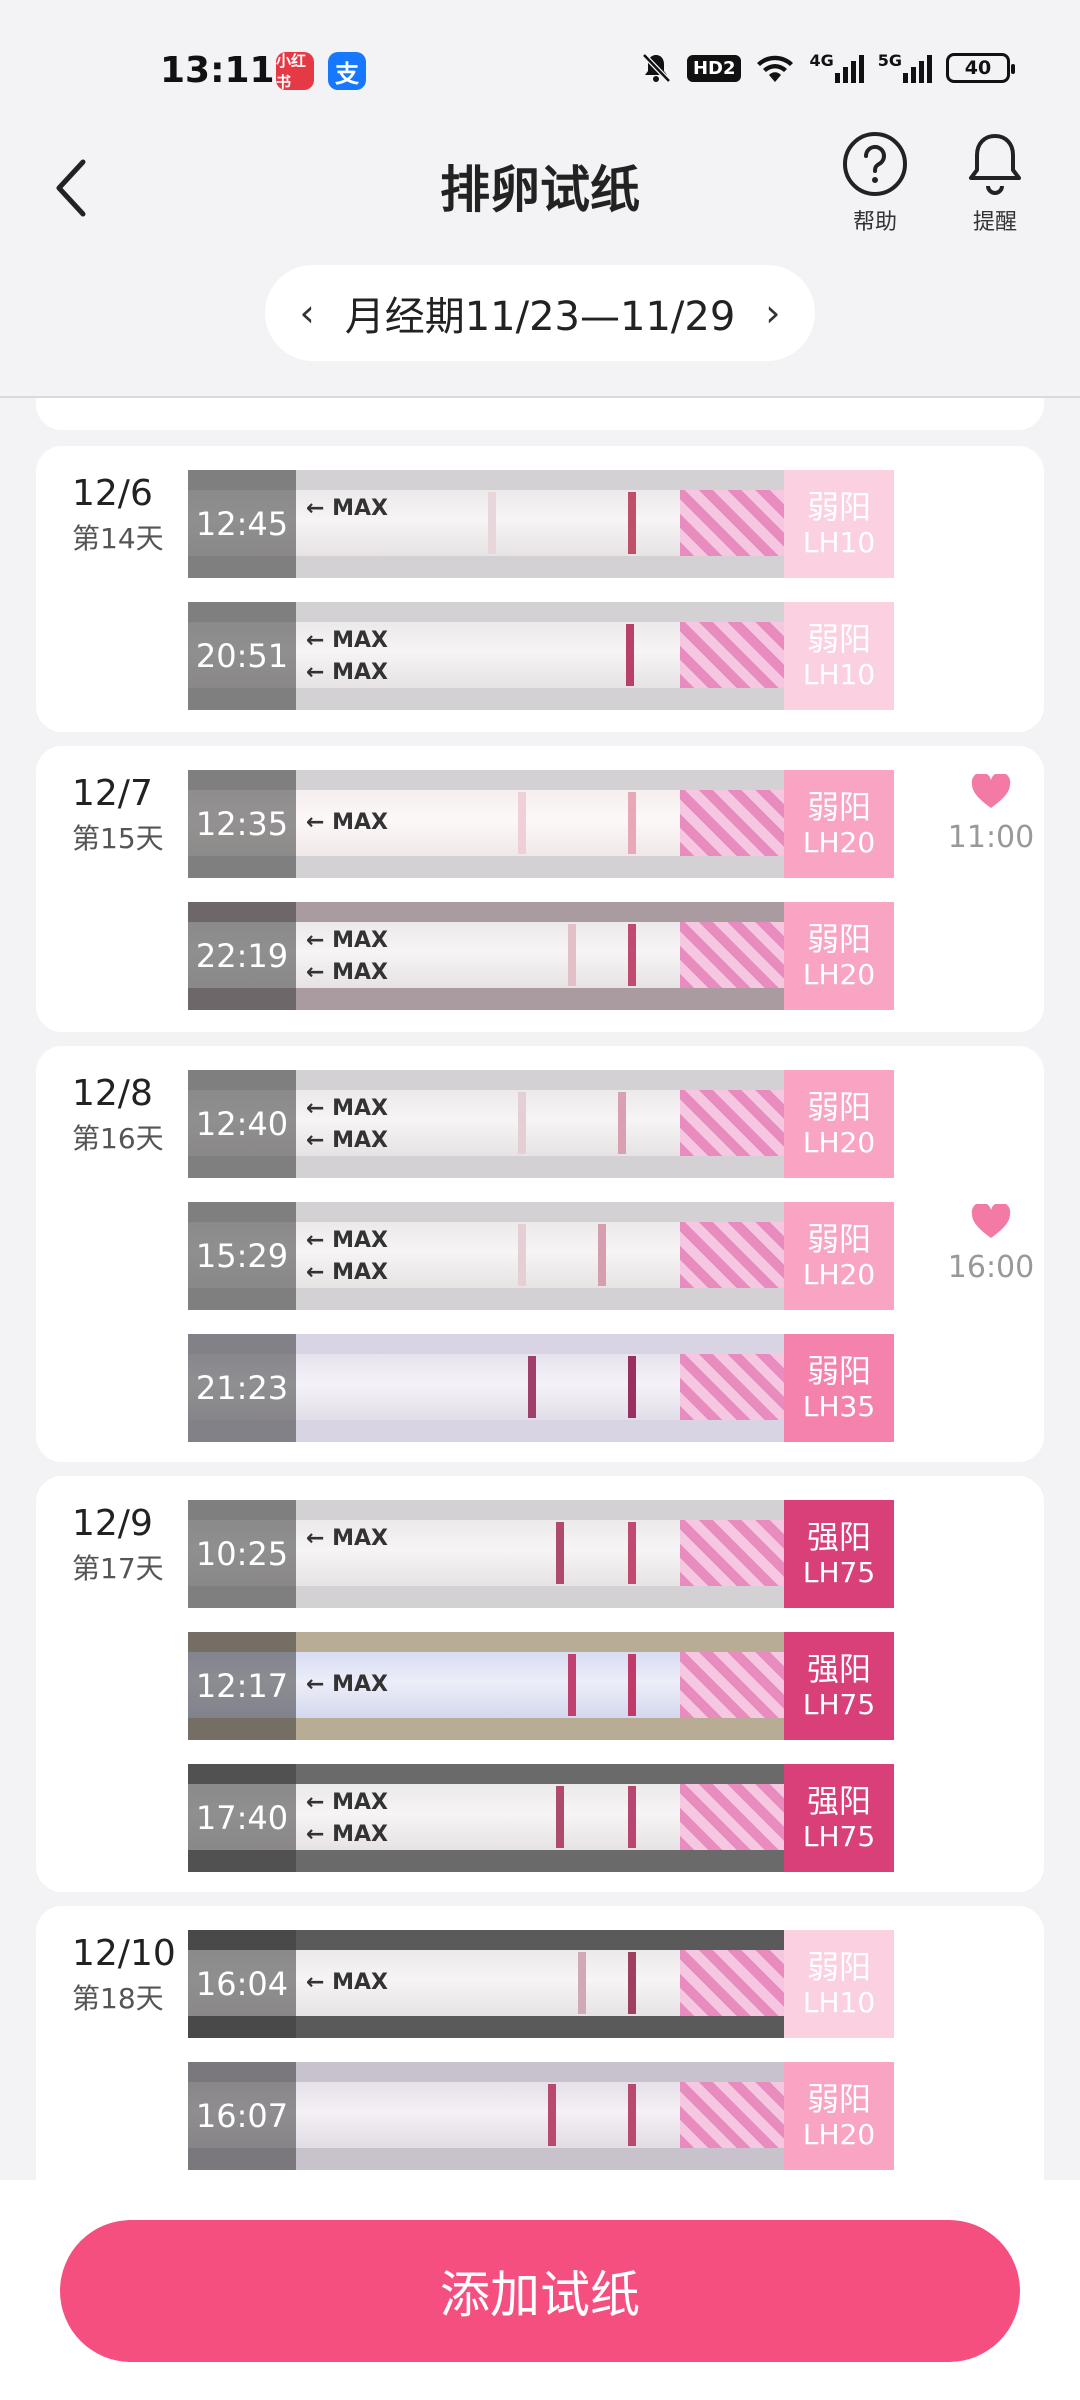  Describe the element at coordinates (295, 71) in the screenshot. I see `xiaohongshu-app-icon: 小红书` at that location.